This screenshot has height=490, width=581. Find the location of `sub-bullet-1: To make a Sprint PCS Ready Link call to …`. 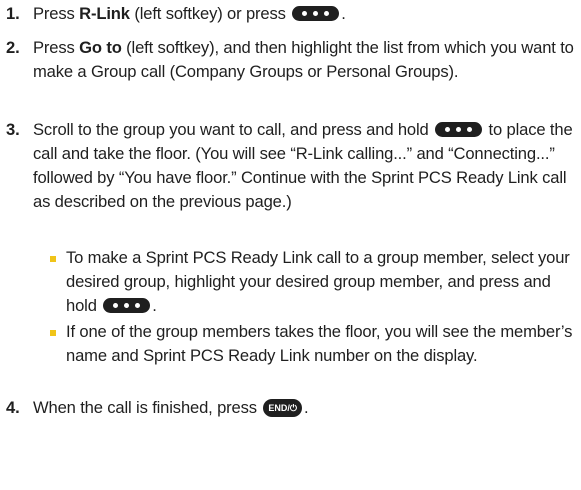

sub-bullet-1: To make a Sprint PCS Ready Link call to … is located at coordinates (318, 281).